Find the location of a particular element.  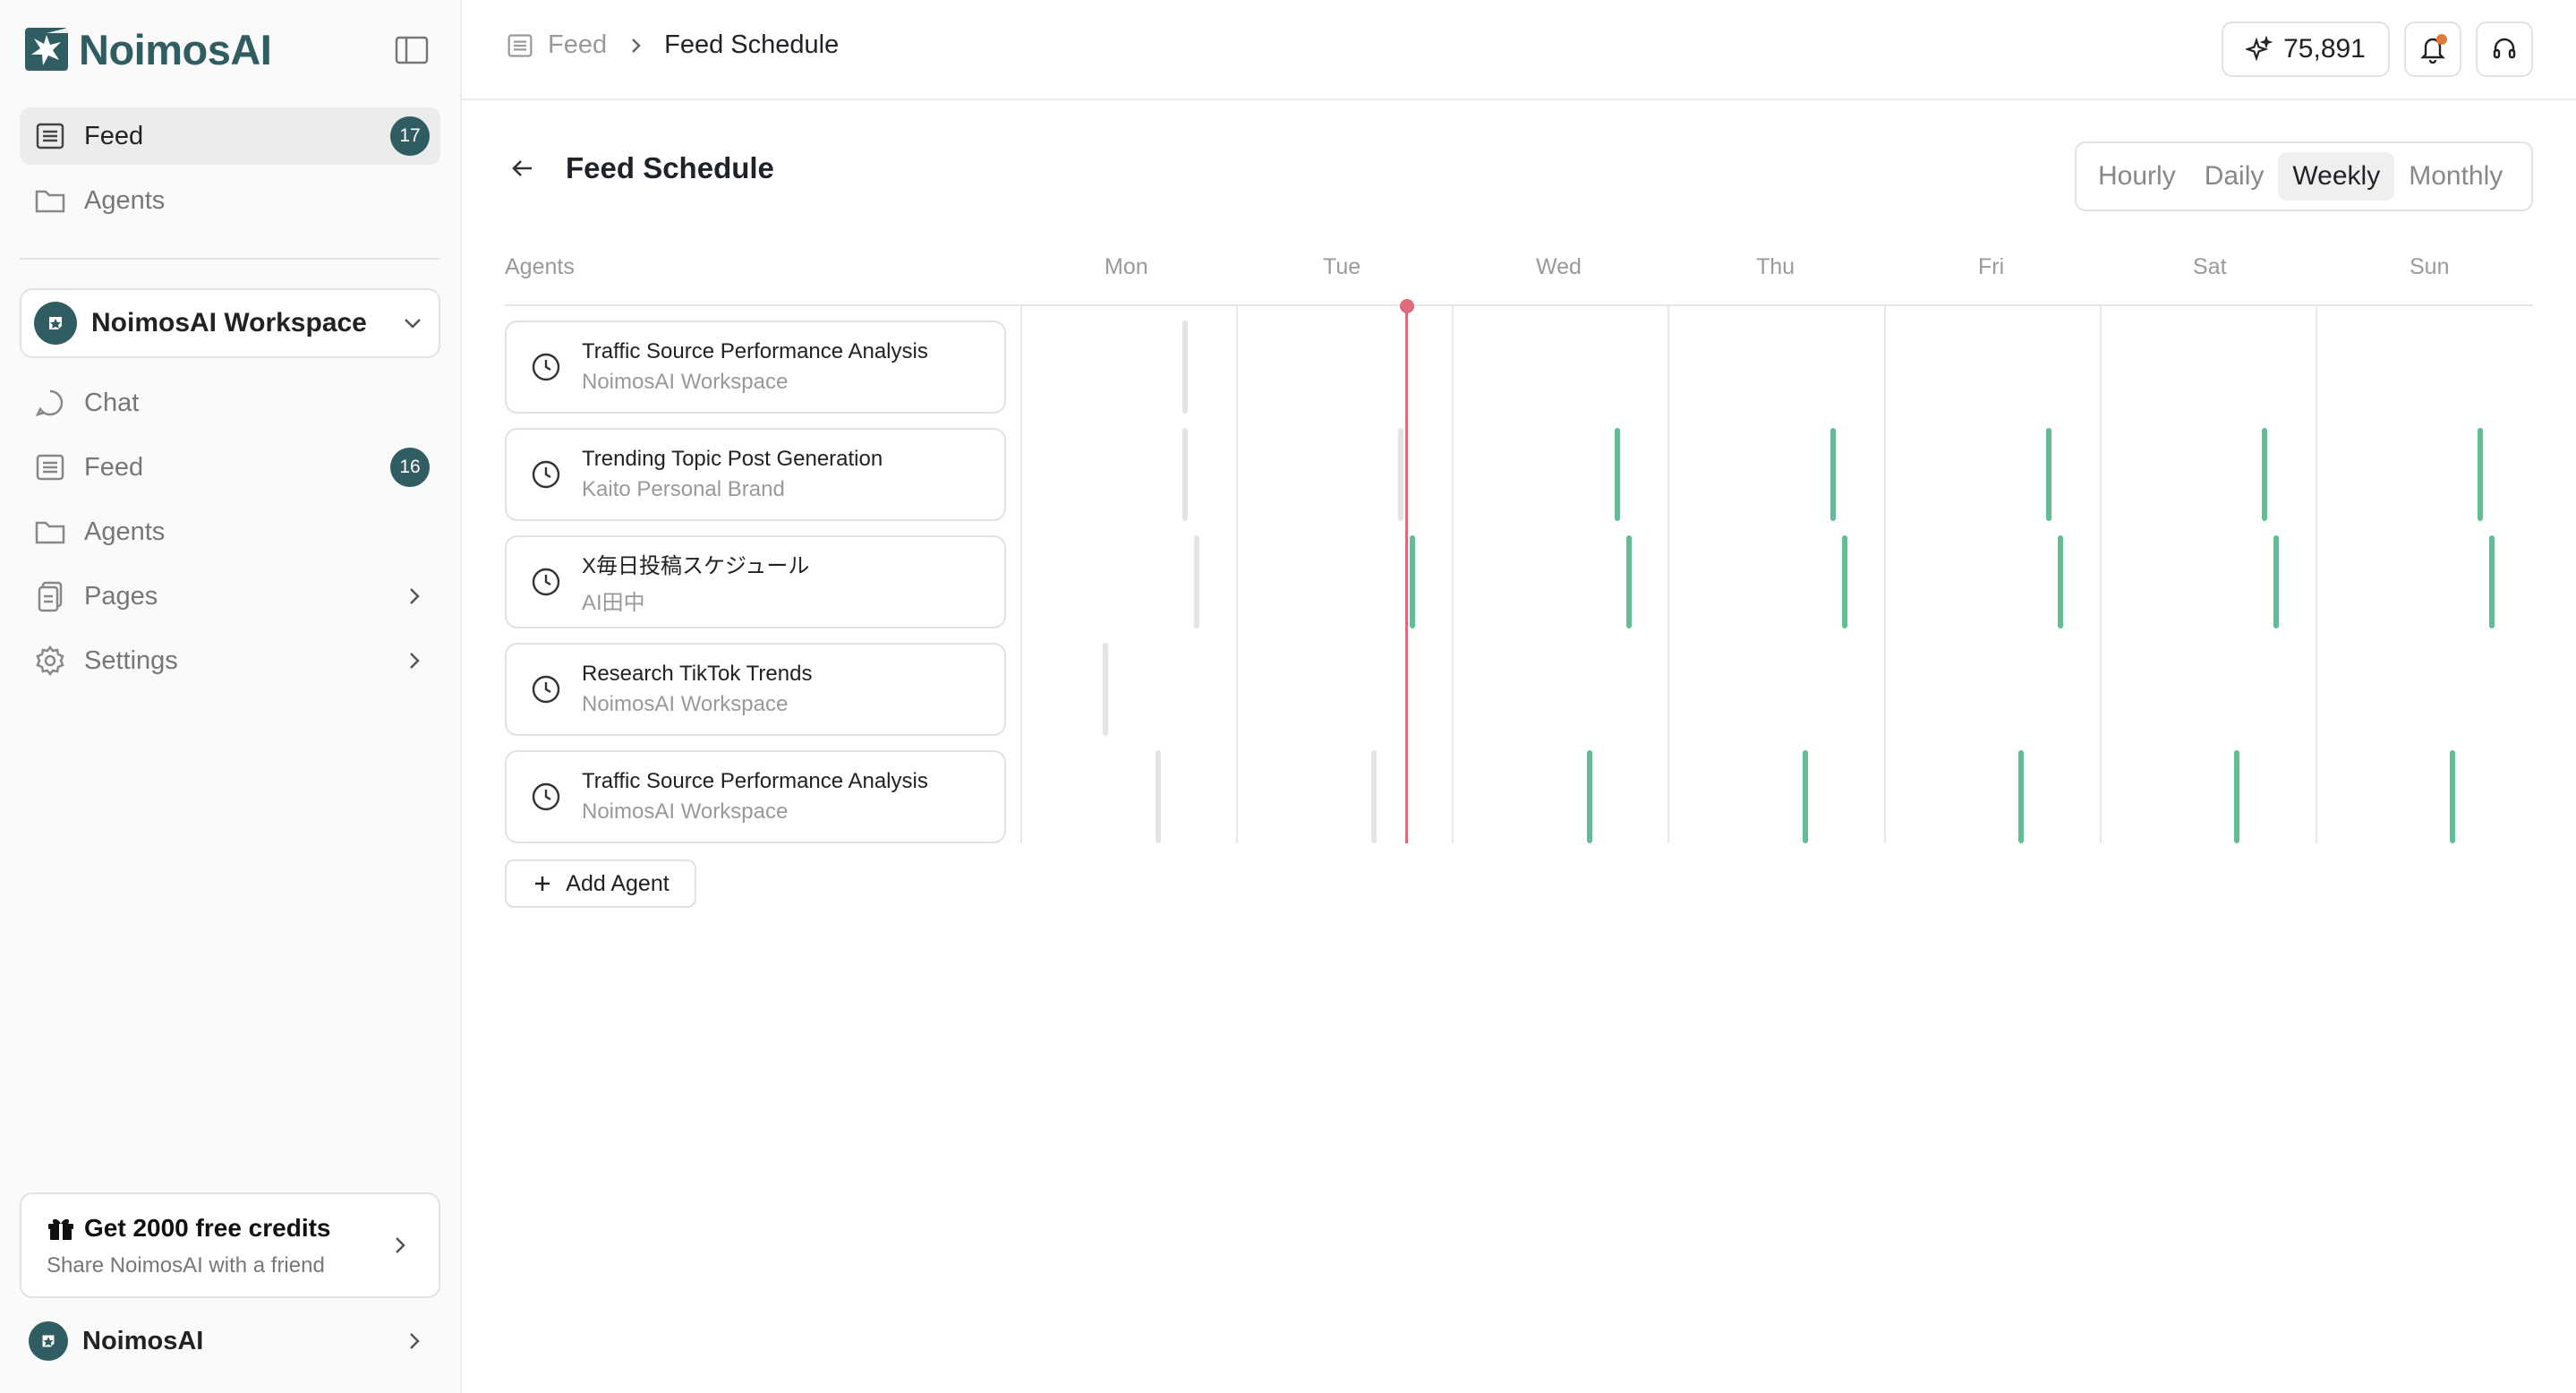

workspace-selector: NoimosAI Workspace is located at coordinates (230, 323).